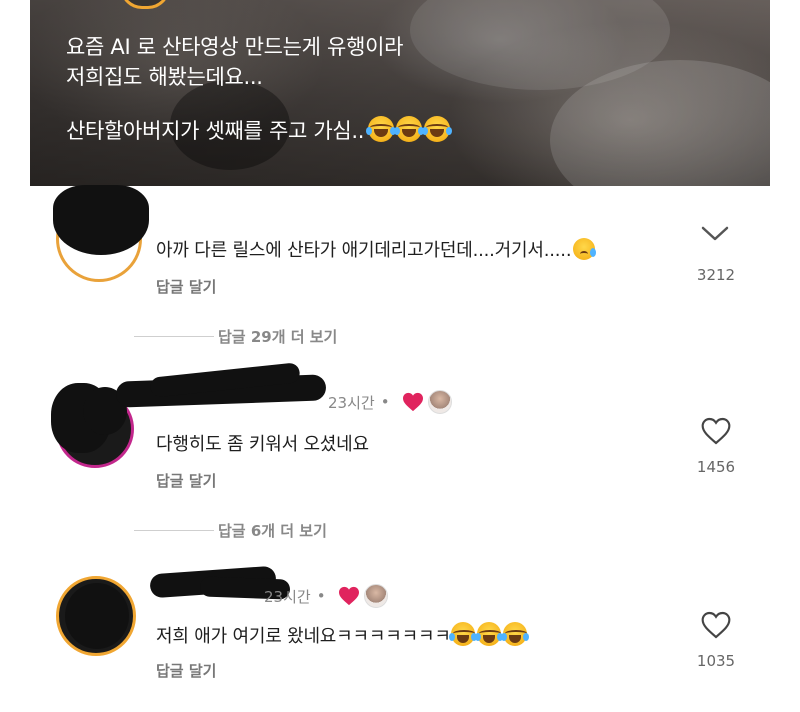 The width and height of the screenshot is (800, 712). I want to click on view-more-replies-label: 답글 29개 더 보기, so click(277, 336).